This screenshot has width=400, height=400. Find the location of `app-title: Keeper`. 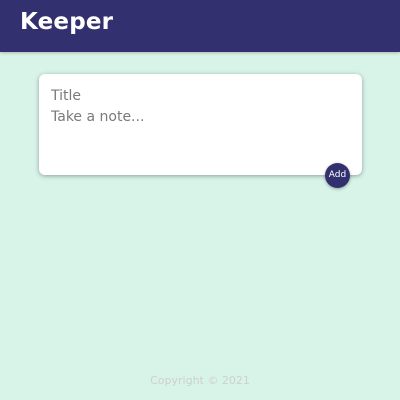

app-title: Keeper is located at coordinates (67, 22).